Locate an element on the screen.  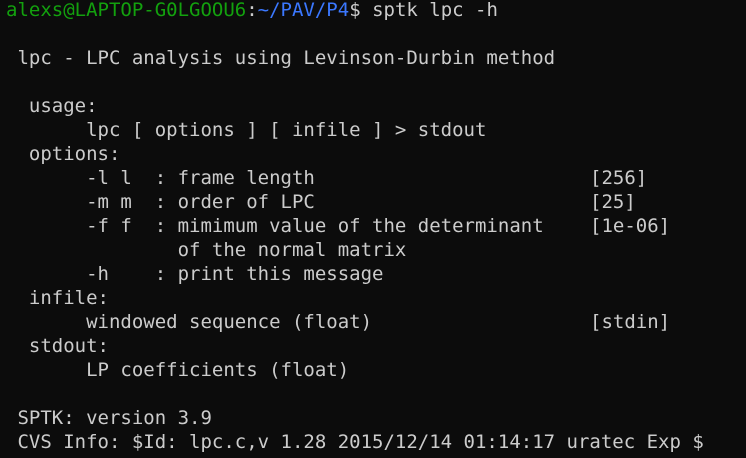
prompt-symbol: $ is located at coordinates (355, 10).